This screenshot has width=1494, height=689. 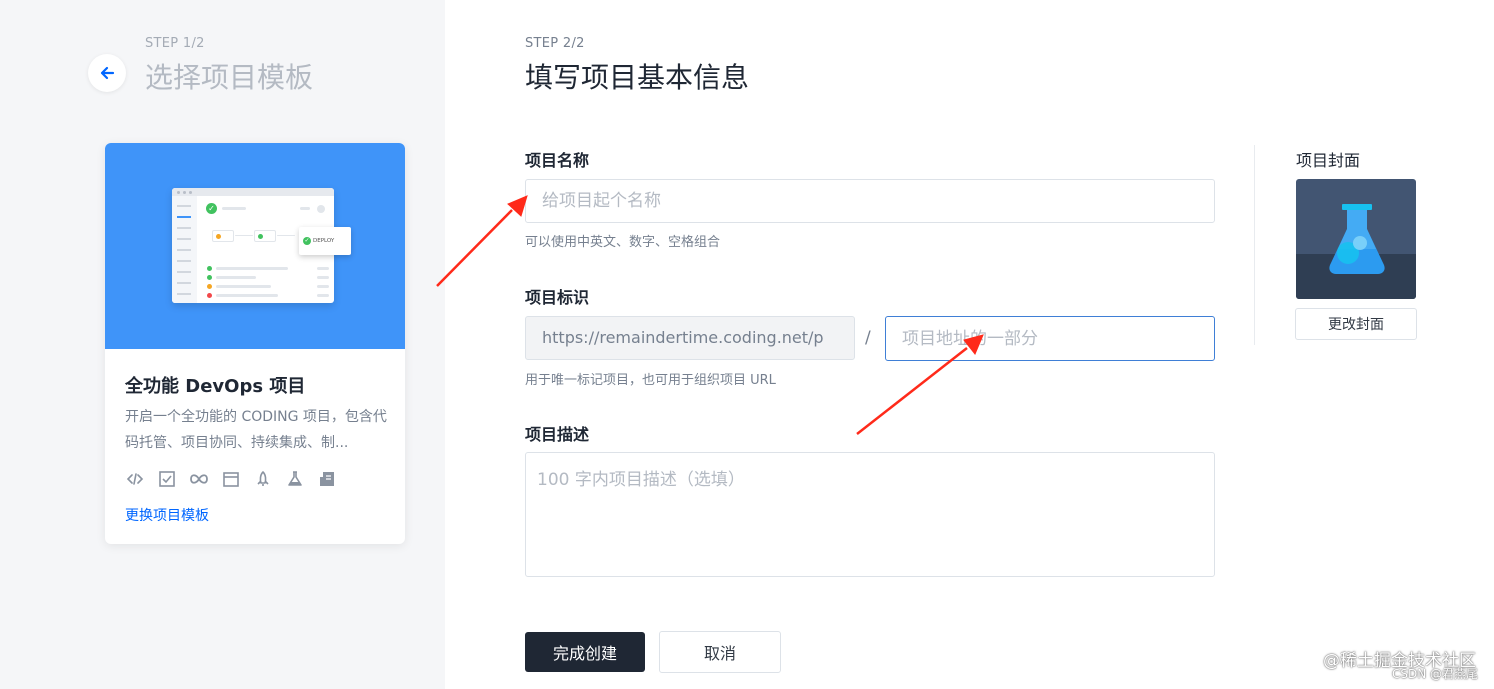 What do you see at coordinates (482, 241) in the screenshot?
I see `annotation-arrow-name` at bounding box center [482, 241].